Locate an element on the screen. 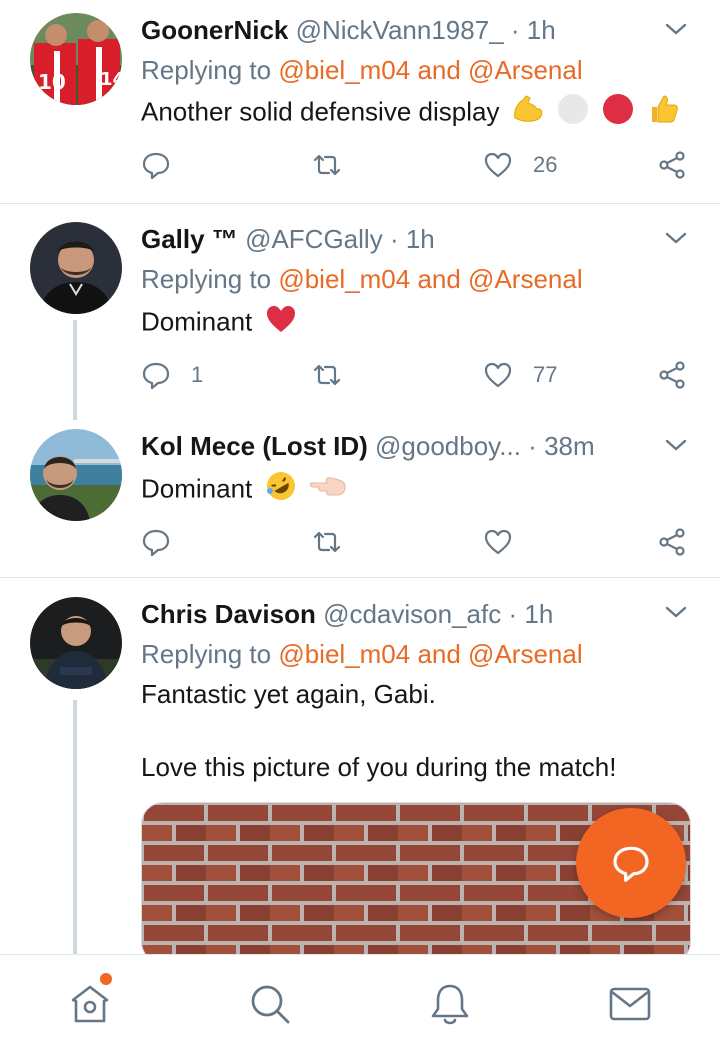  notifications-icon is located at coordinates (450, 1004).